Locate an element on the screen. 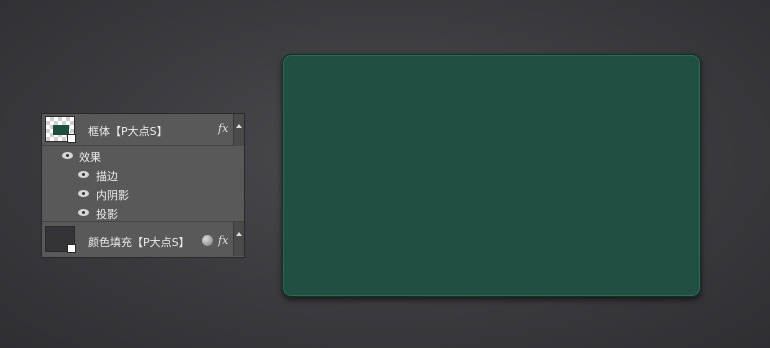  layer-name: 框体【P大点S】 is located at coordinates (128, 131).